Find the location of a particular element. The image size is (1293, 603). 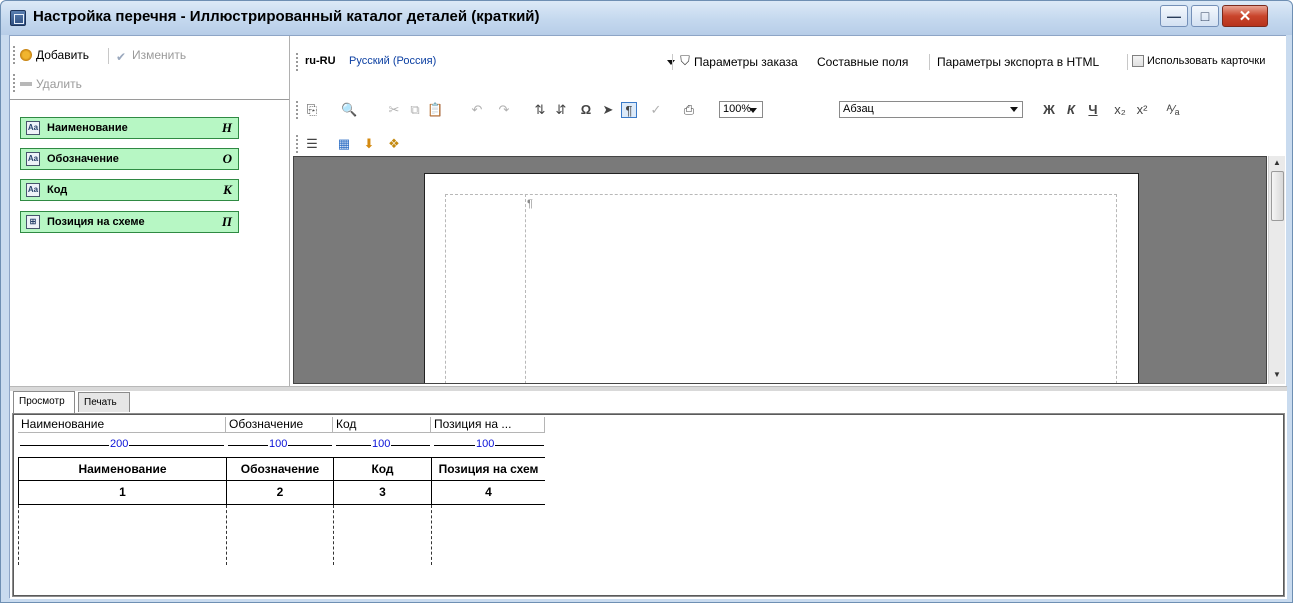

edit-button: ✔ Изменить is located at coordinates (151, 56).